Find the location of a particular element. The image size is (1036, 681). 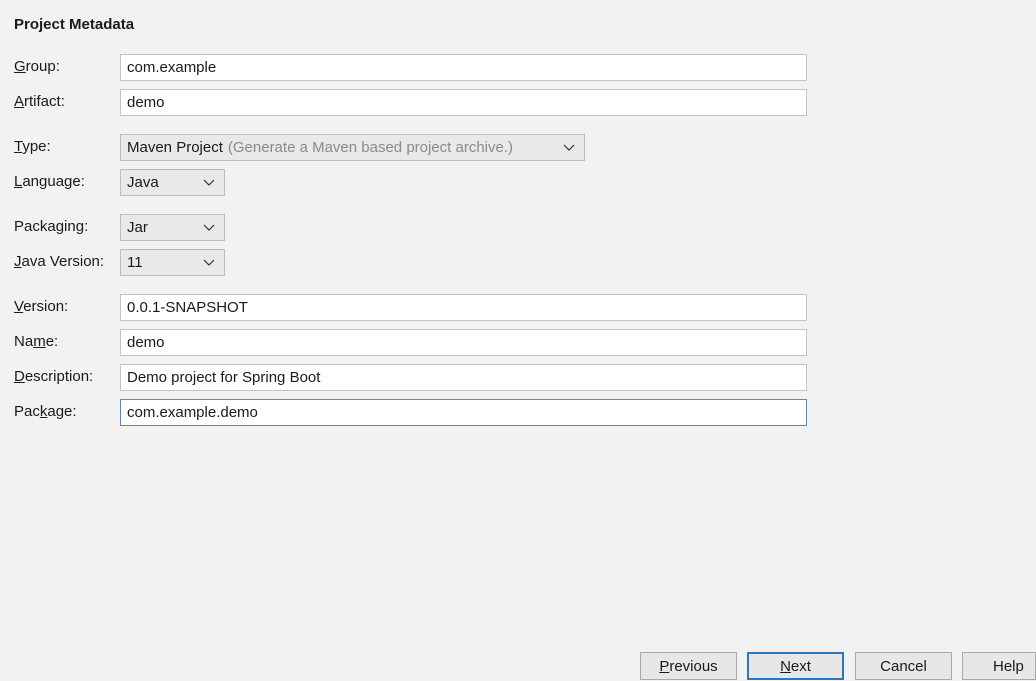

cancel-button: Cancel is located at coordinates (903, 666).